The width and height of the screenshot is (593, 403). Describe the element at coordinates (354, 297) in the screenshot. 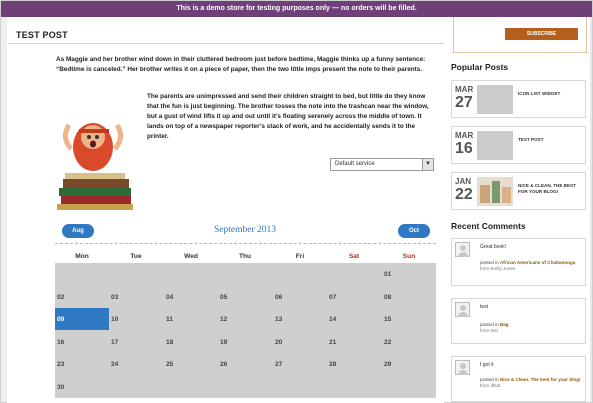

I see `calendar-day: 07` at that location.